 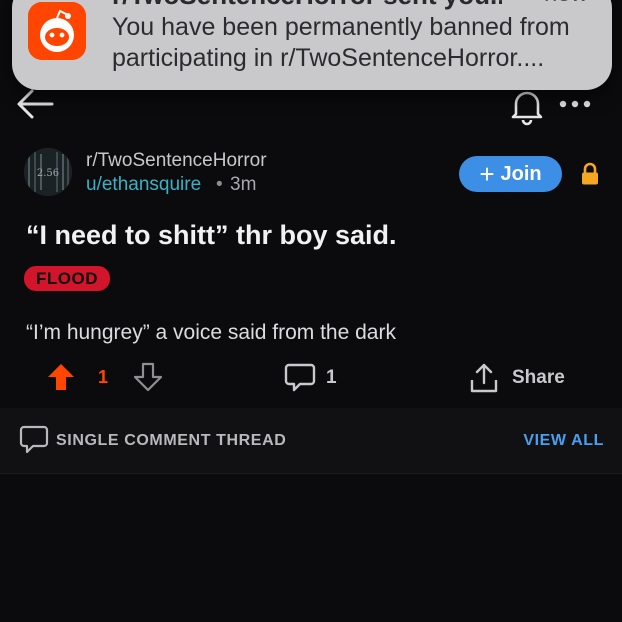 I want to click on bell-icon, so click(x=527, y=106).